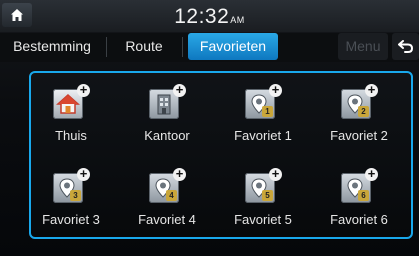 The image size is (419, 256). I want to click on favorite-item-kantoor: + Kantoor, so click(167, 120).